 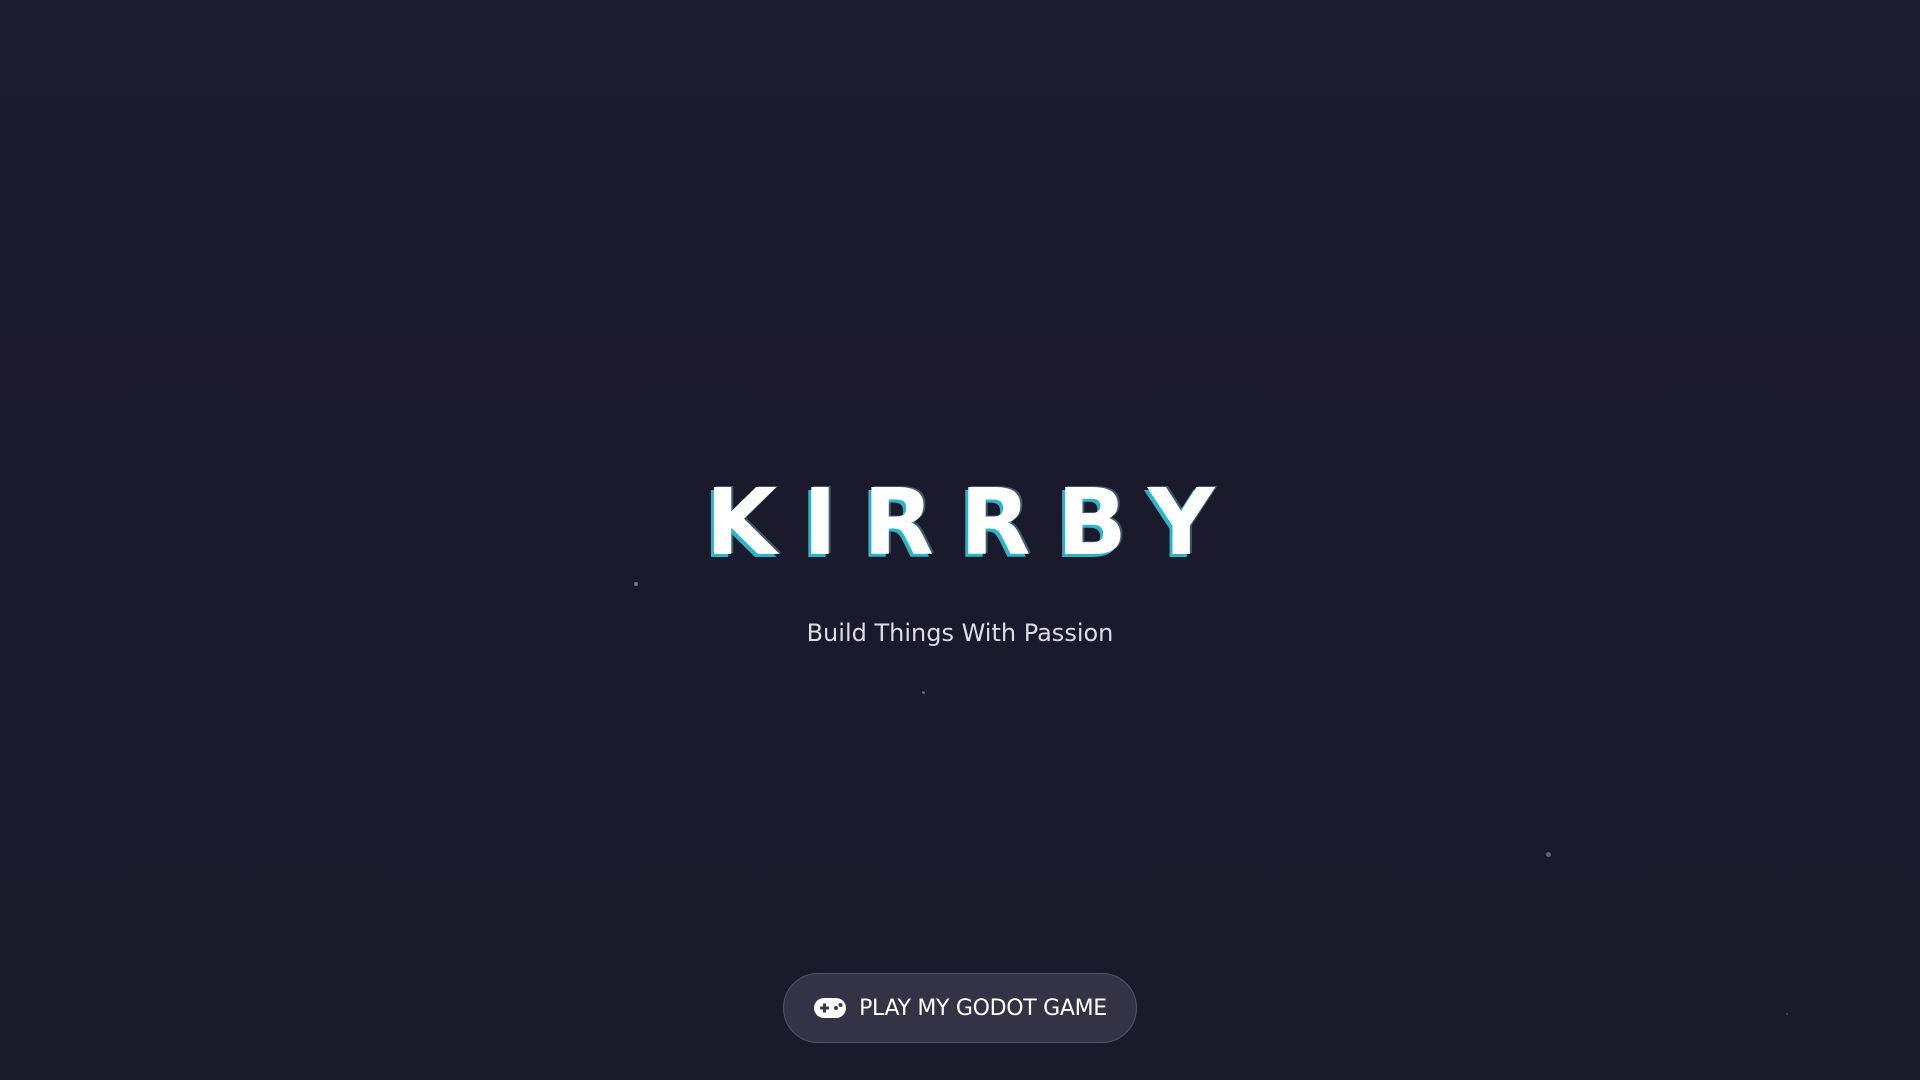 What do you see at coordinates (960, 633) in the screenshot?
I see `hero-tagline: Build Things With Passion` at bounding box center [960, 633].